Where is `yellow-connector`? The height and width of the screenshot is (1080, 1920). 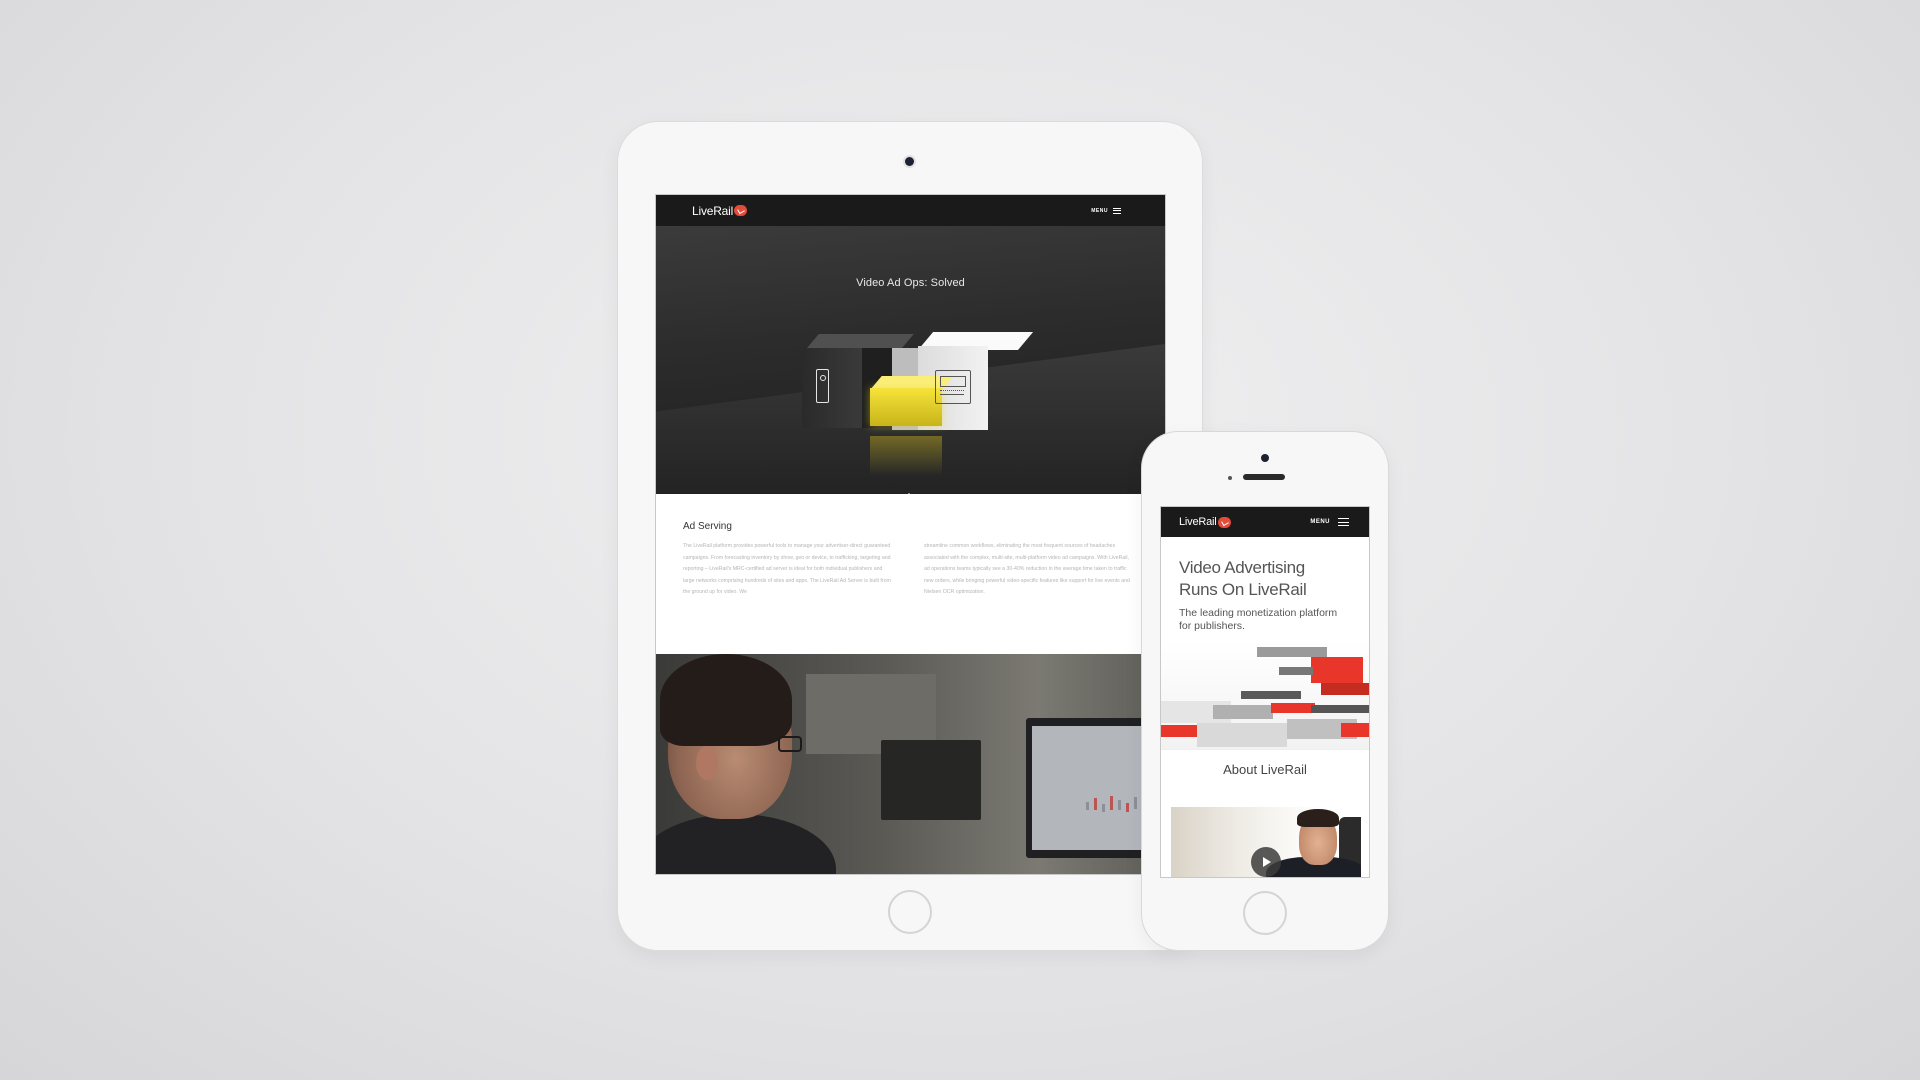 yellow-connector is located at coordinates (906, 407).